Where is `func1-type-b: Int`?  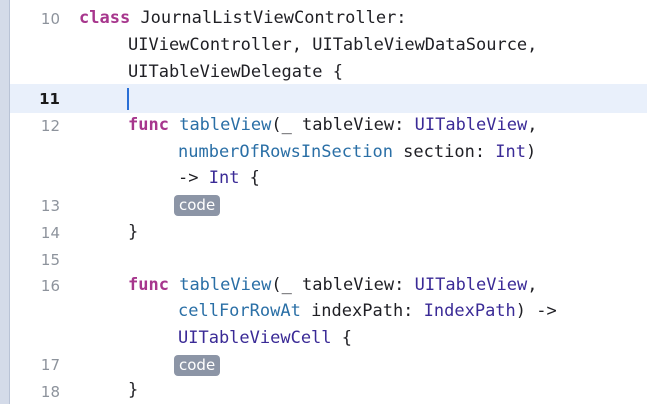
func1-type-b: Int is located at coordinates (511, 152).